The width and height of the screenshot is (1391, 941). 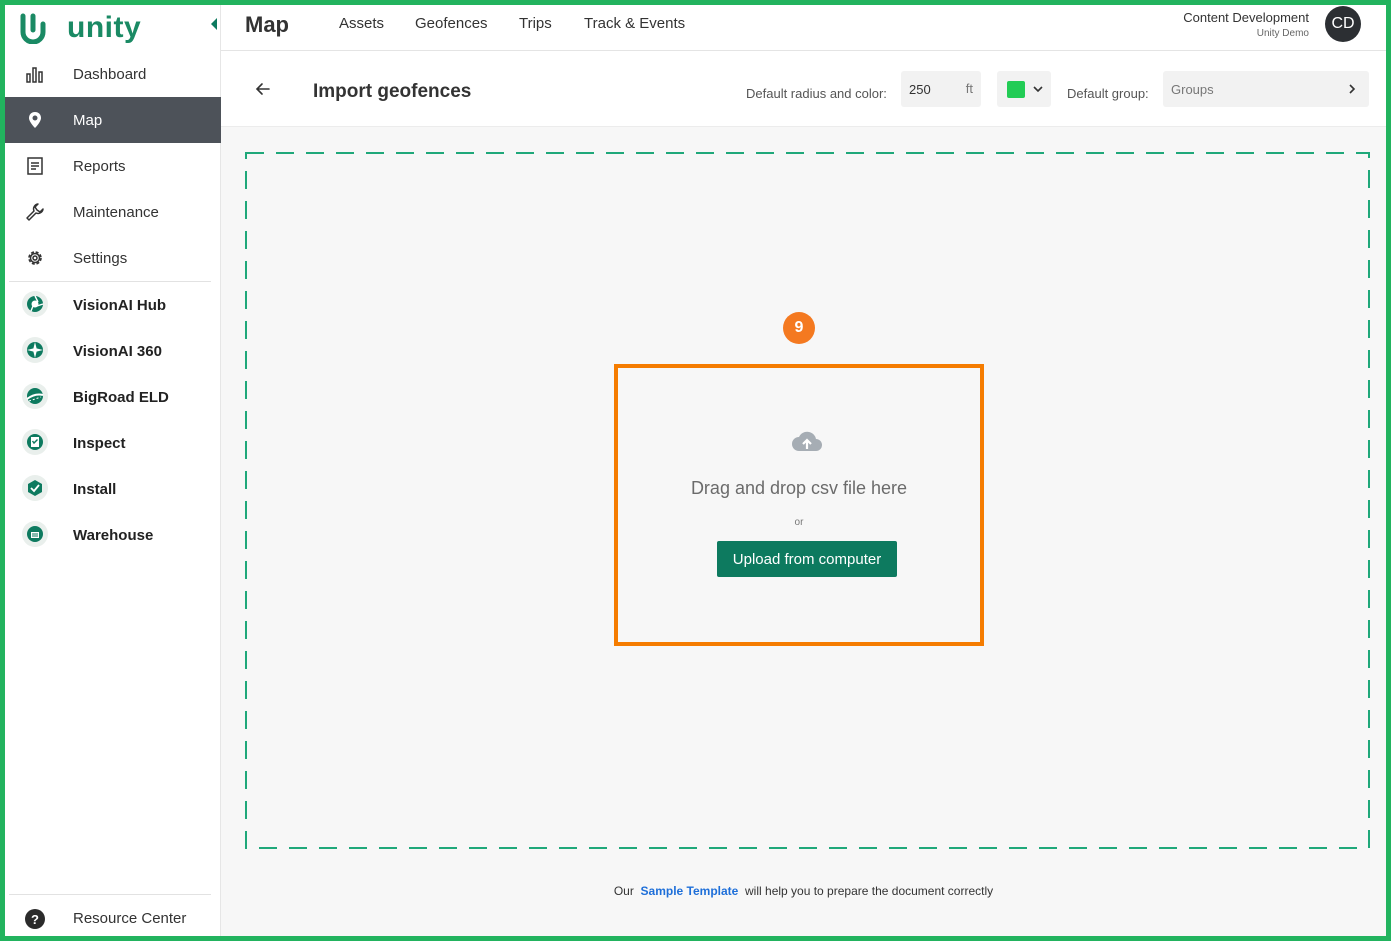 I want to click on sidebar-app-label: Inspect, so click(x=99, y=443).